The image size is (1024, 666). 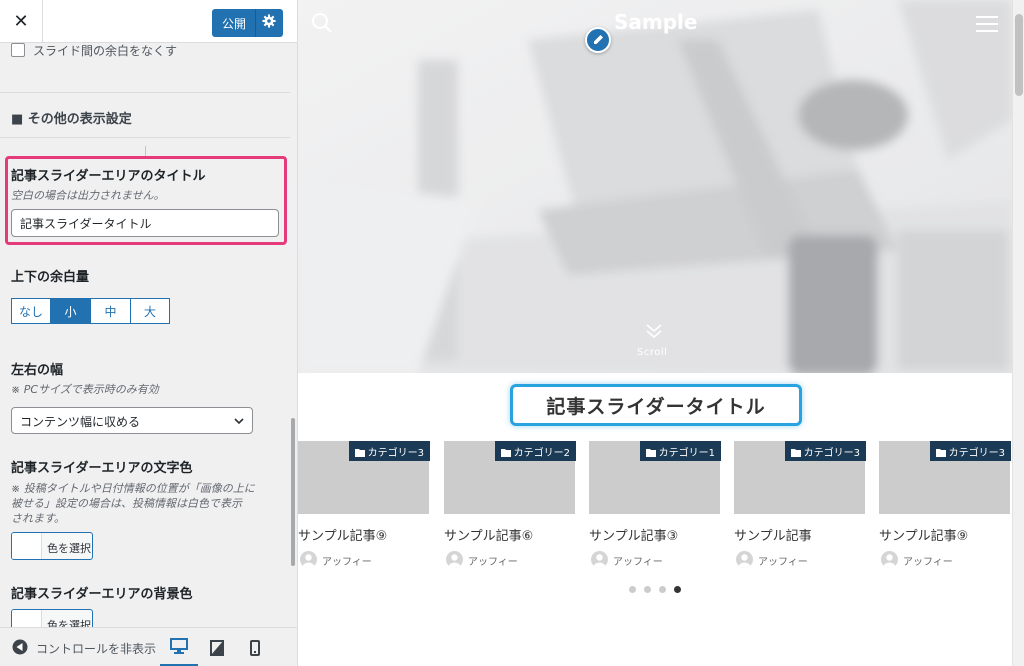 What do you see at coordinates (108, 176) in the screenshot?
I see `title-field-label: 記事スライダーエリアのタイトル` at bounding box center [108, 176].